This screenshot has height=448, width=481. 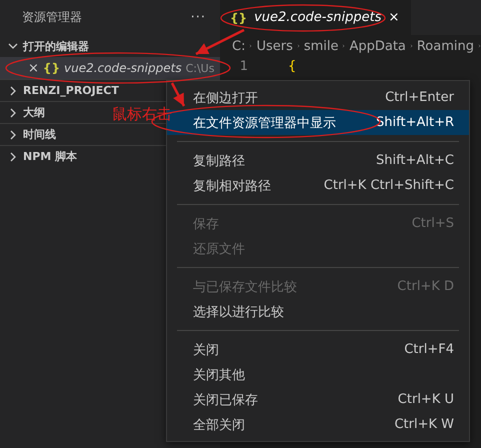 What do you see at coordinates (377, 46) in the screenshot?
I see `breadcrumb-item: AppData` at bounding box center [377, 46].